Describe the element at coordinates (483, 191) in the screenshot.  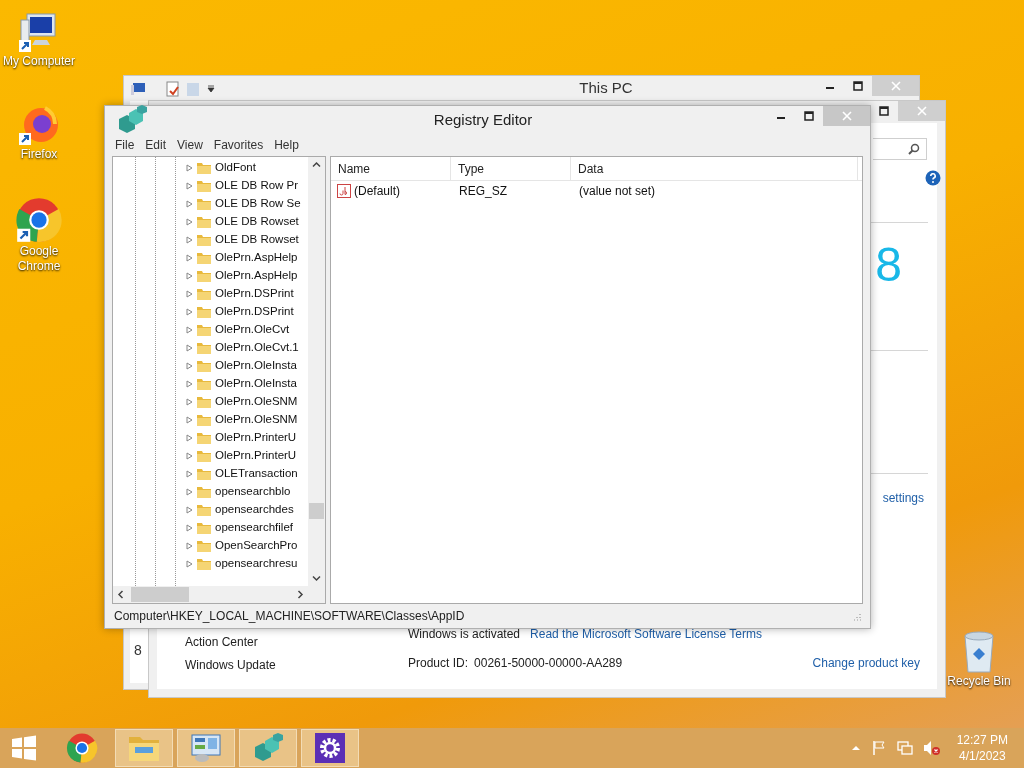
I see `table-cell-text: REG_SZ` at that location.